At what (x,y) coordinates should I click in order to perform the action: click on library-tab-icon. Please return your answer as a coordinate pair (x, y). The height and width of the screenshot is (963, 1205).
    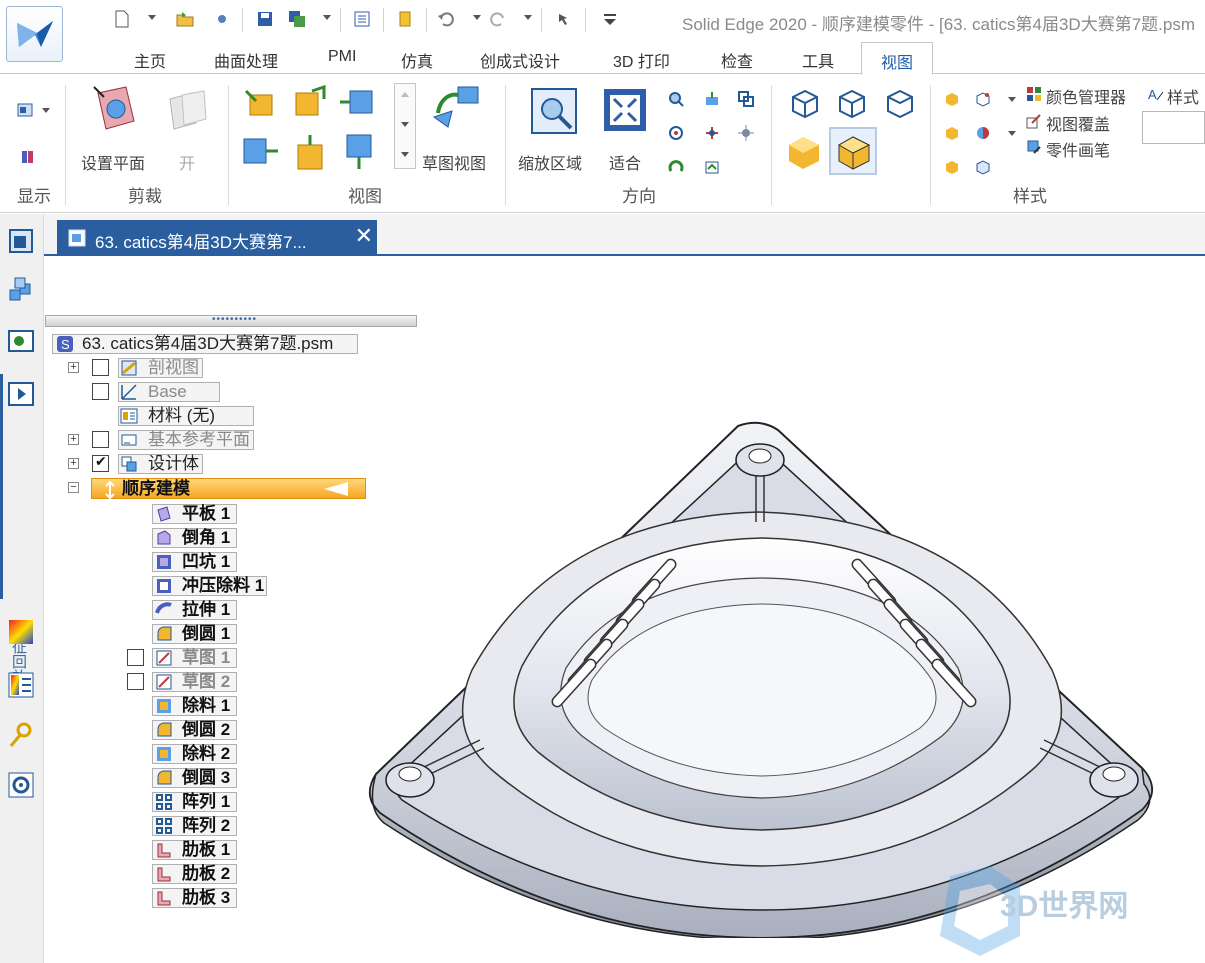
    Looking at the image, I should click on (21, 341).